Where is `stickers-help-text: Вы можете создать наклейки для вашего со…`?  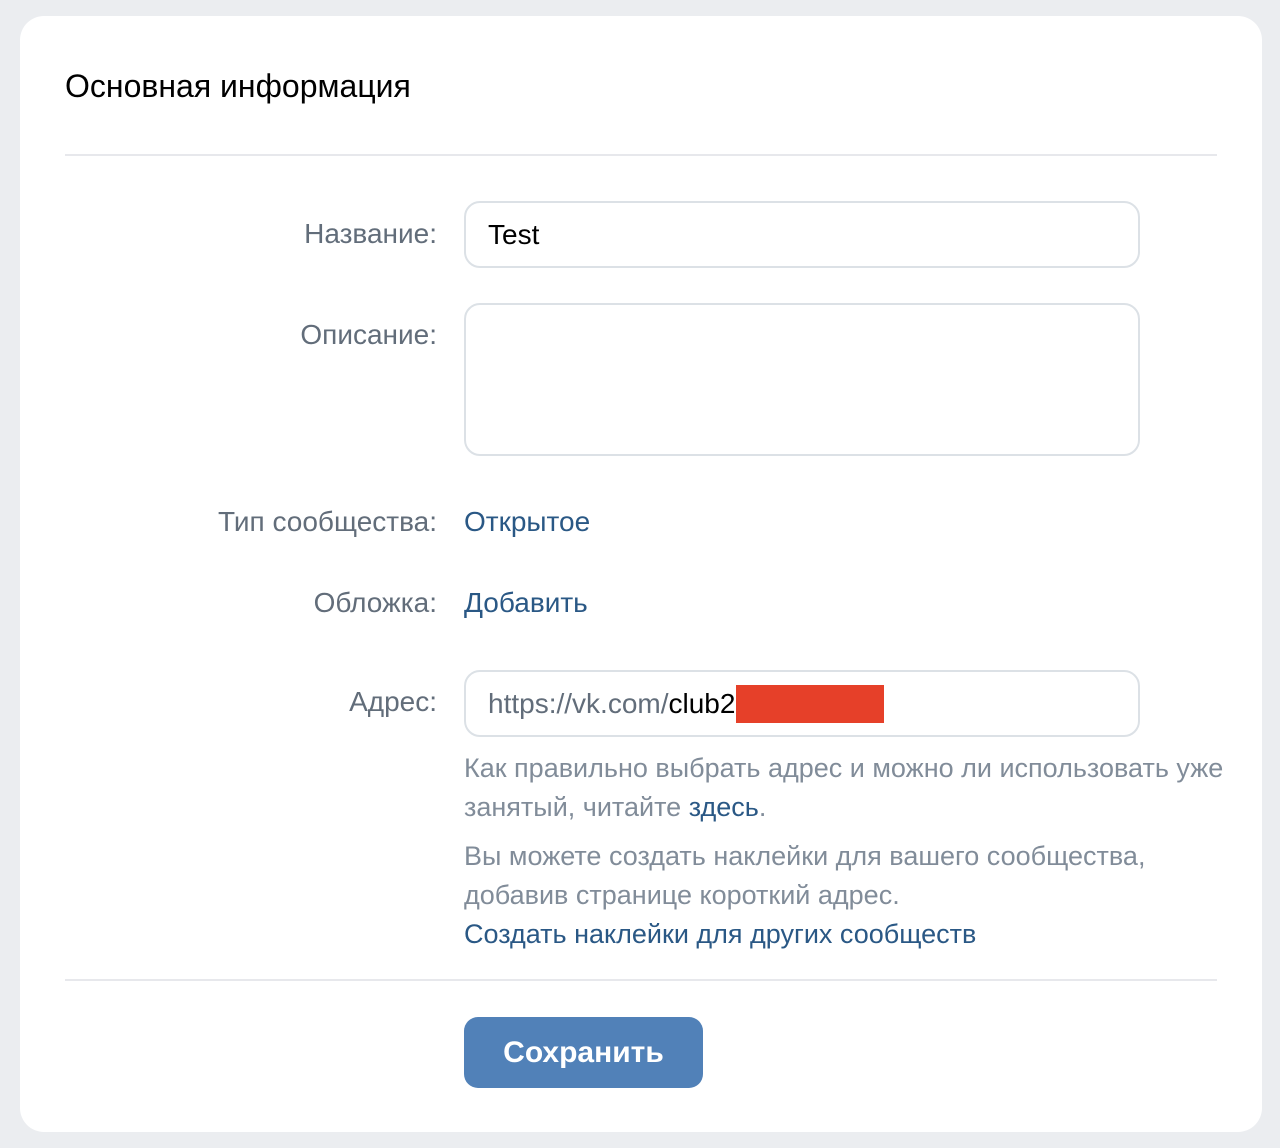 stickers-help-text: Вы можете создать наклейки для вашего со… is located at coordinates (849, 895).